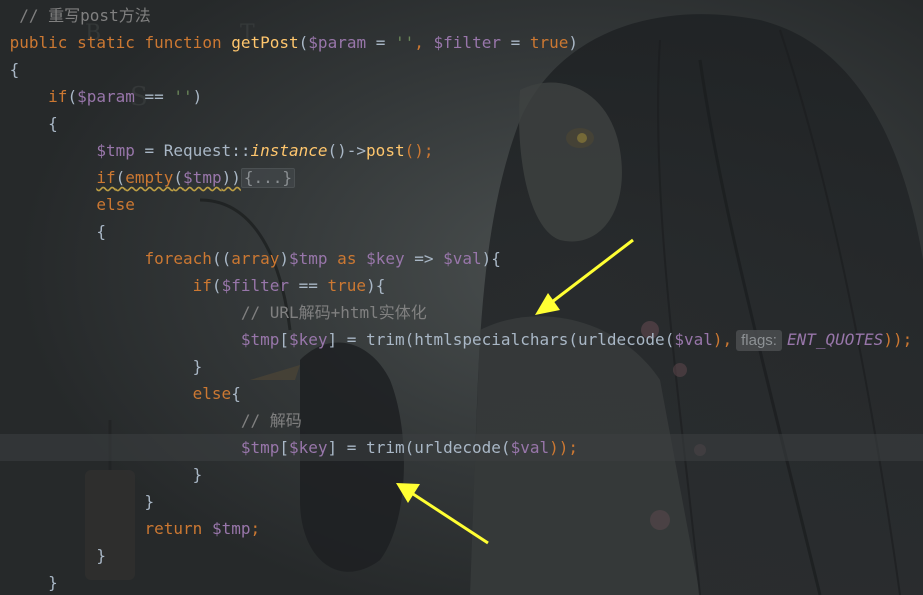 This screenshot has height=595, width=923. Describe the element at coordinates (461, 312) in the screenshot. I see `code-line-12: // URL解码+html实体化` at that location.